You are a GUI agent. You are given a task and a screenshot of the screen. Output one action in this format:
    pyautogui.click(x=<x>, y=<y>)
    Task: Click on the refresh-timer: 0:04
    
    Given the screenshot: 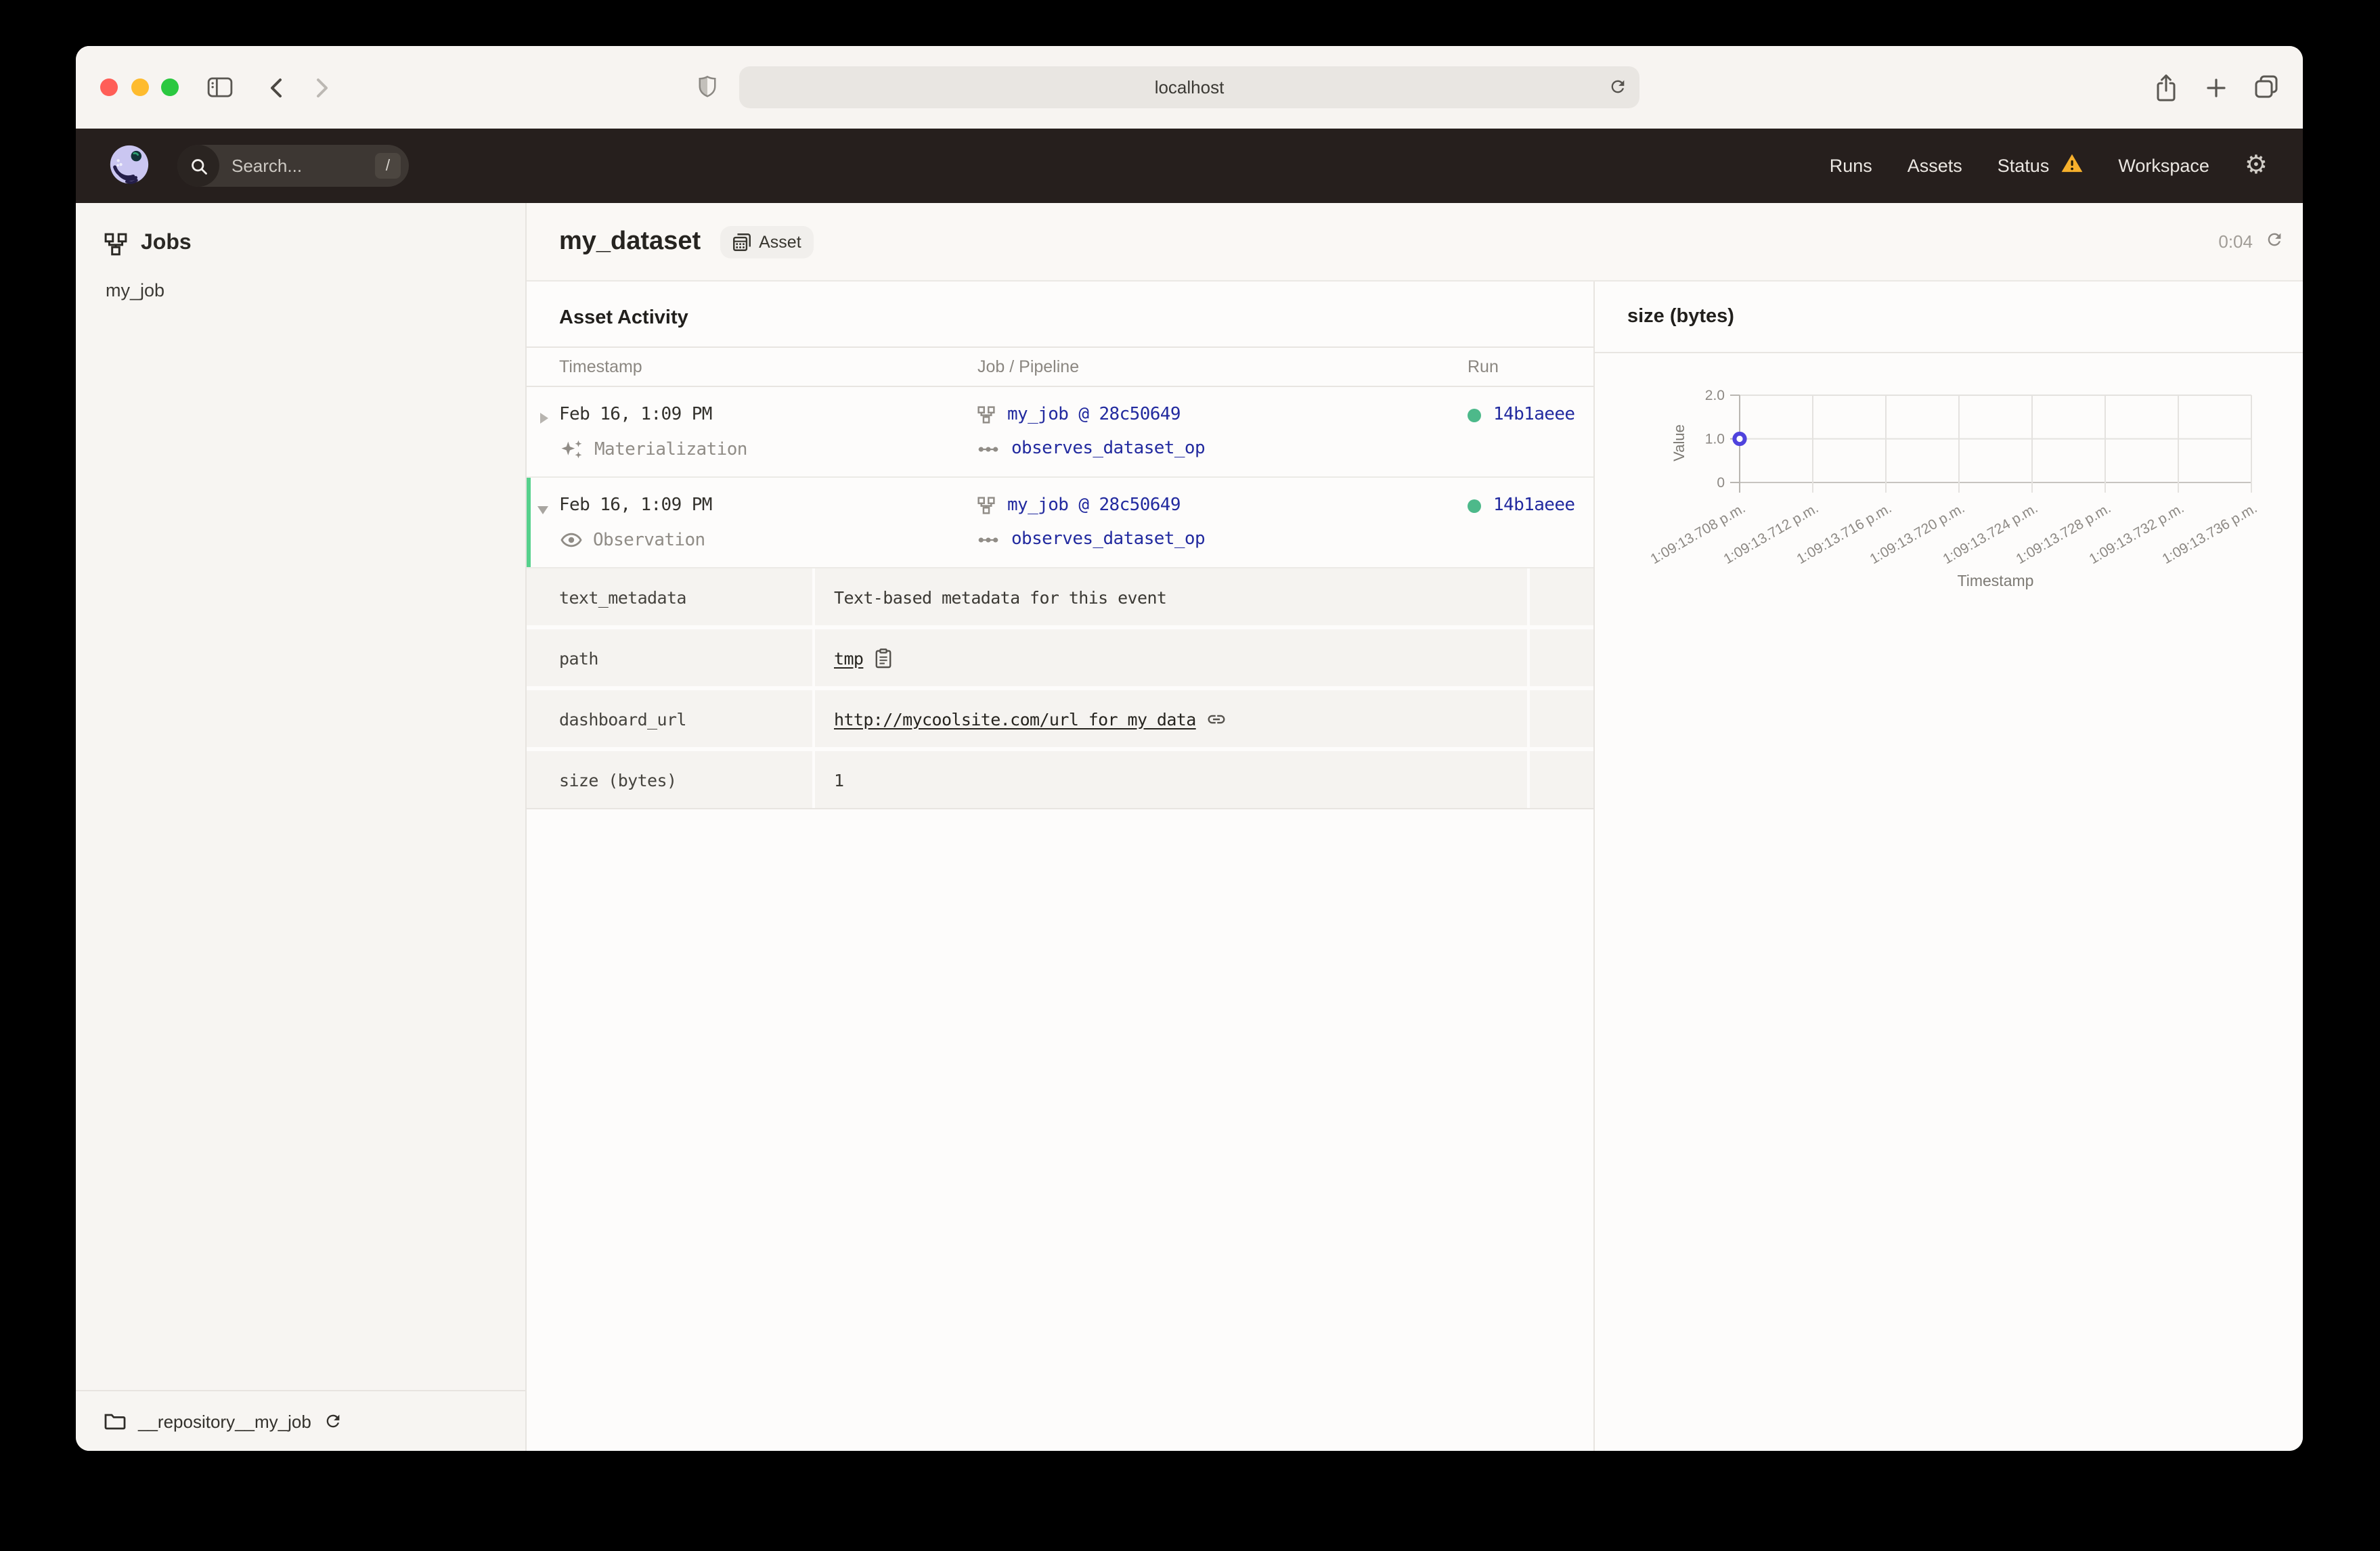 What is the action you would take?
    pyautogui.click(x=2251, y=241)
    